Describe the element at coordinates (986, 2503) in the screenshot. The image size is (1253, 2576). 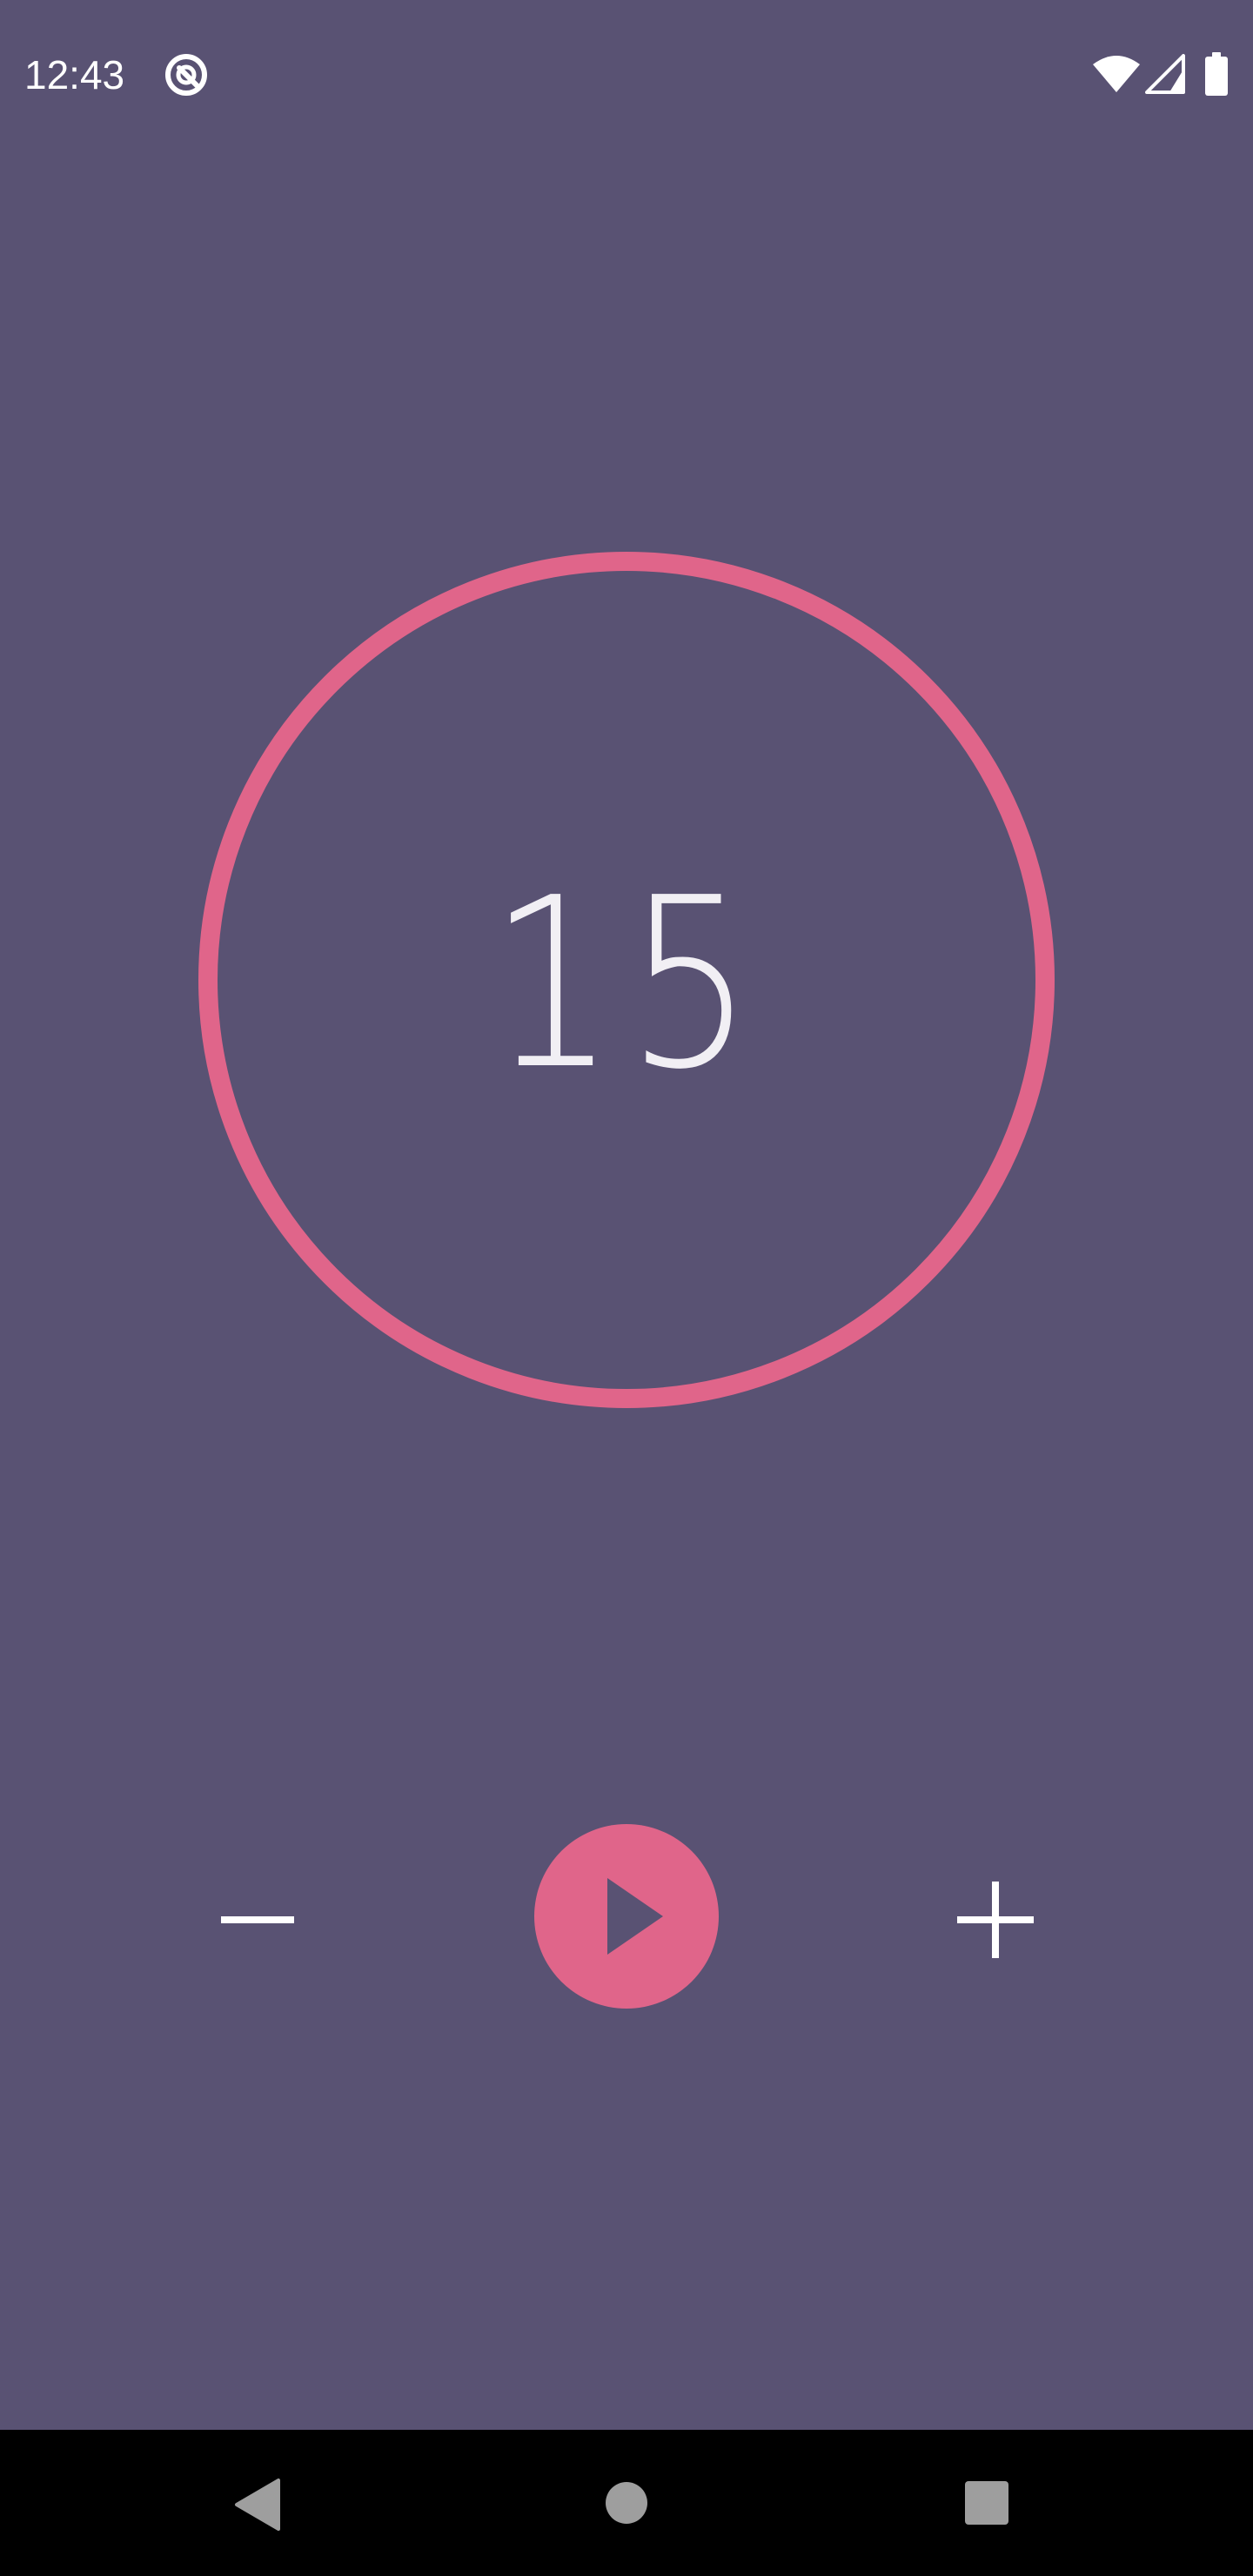
I see `recents-icon` at that location.